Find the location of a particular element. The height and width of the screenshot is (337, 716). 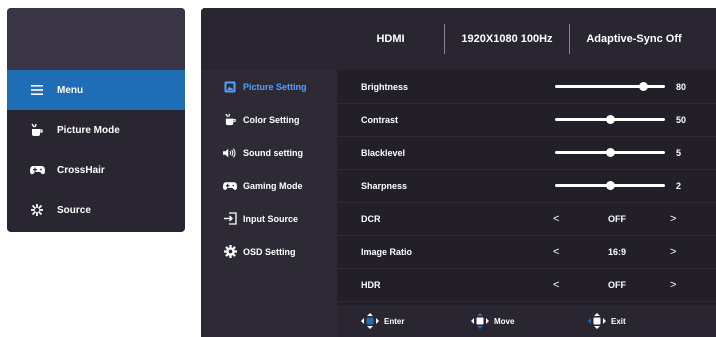

nav-color-setting: Color Setting is located at coordinates (269, 119).